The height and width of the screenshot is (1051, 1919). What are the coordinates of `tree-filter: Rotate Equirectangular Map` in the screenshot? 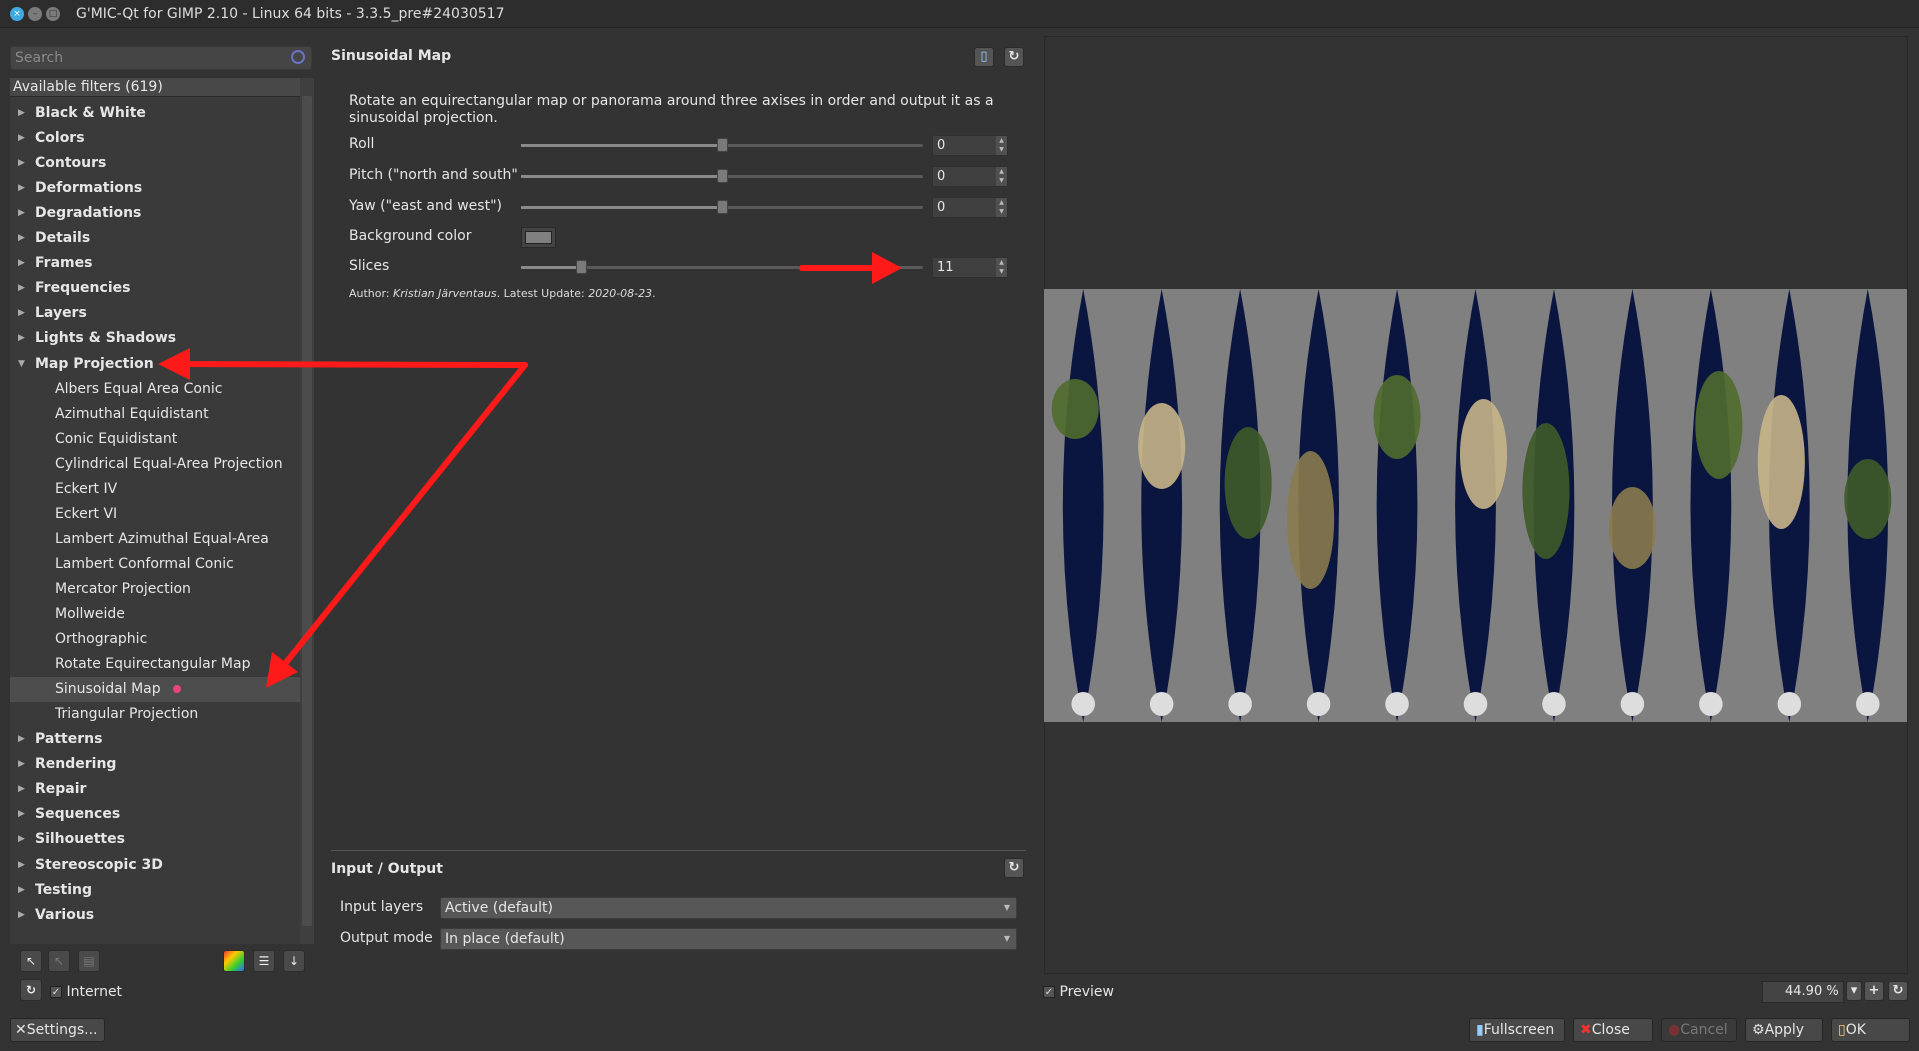 It's located at (155, 664).